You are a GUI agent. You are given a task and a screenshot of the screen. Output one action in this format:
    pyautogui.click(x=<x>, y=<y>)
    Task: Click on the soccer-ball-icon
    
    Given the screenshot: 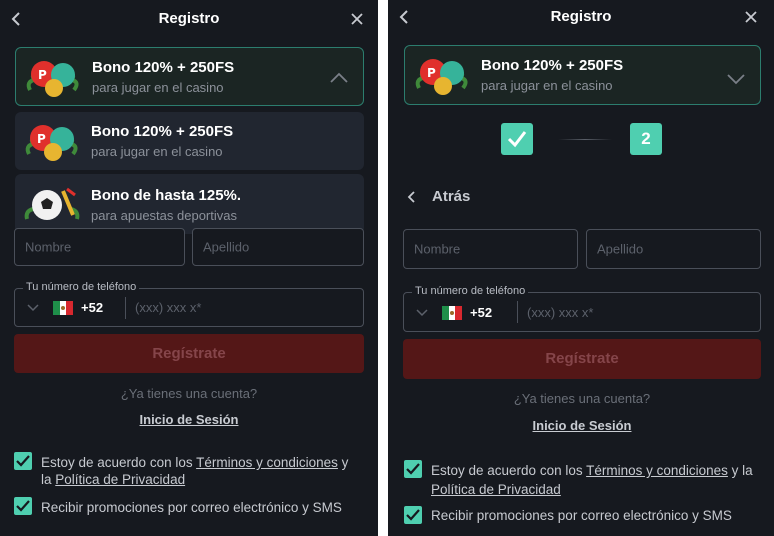 What is the action you would take?
    pyautogui.click(x=52, y=203)
    